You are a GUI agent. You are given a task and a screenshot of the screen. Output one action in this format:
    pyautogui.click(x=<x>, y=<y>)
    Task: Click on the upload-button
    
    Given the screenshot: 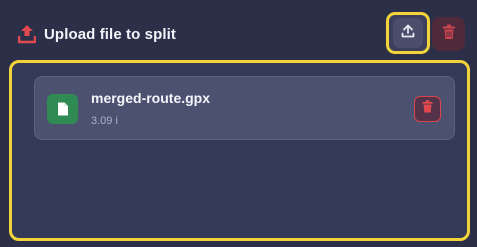 What is the action you would take?
    pyautogui.click(x=408, y=33)
    